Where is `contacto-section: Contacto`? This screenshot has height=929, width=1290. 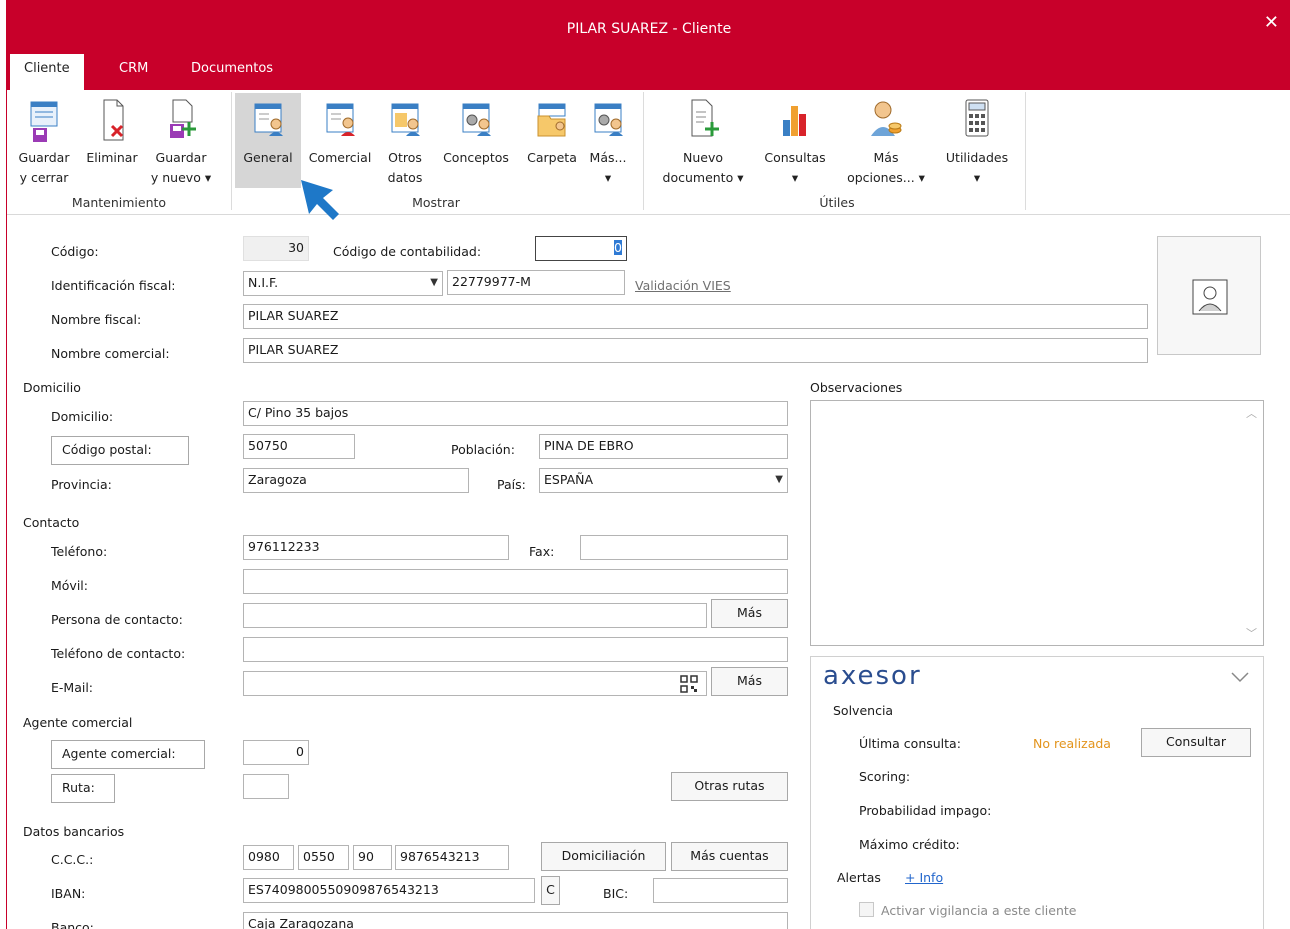
contacto-section: Contacto is located at coordinates (51, 522).